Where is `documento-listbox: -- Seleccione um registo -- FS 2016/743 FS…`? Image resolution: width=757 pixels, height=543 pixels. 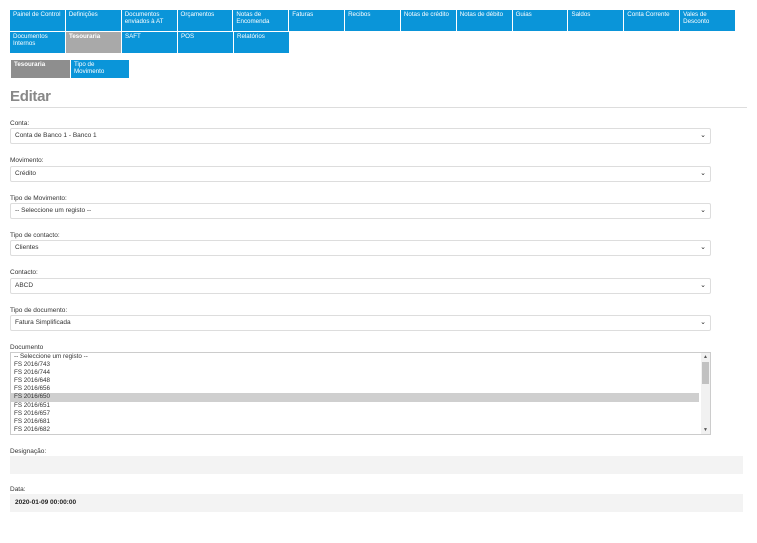
documento-listbox: -- Seleccione um registo -- FS 2016/743 FS… is located at coordinates (360, 393).